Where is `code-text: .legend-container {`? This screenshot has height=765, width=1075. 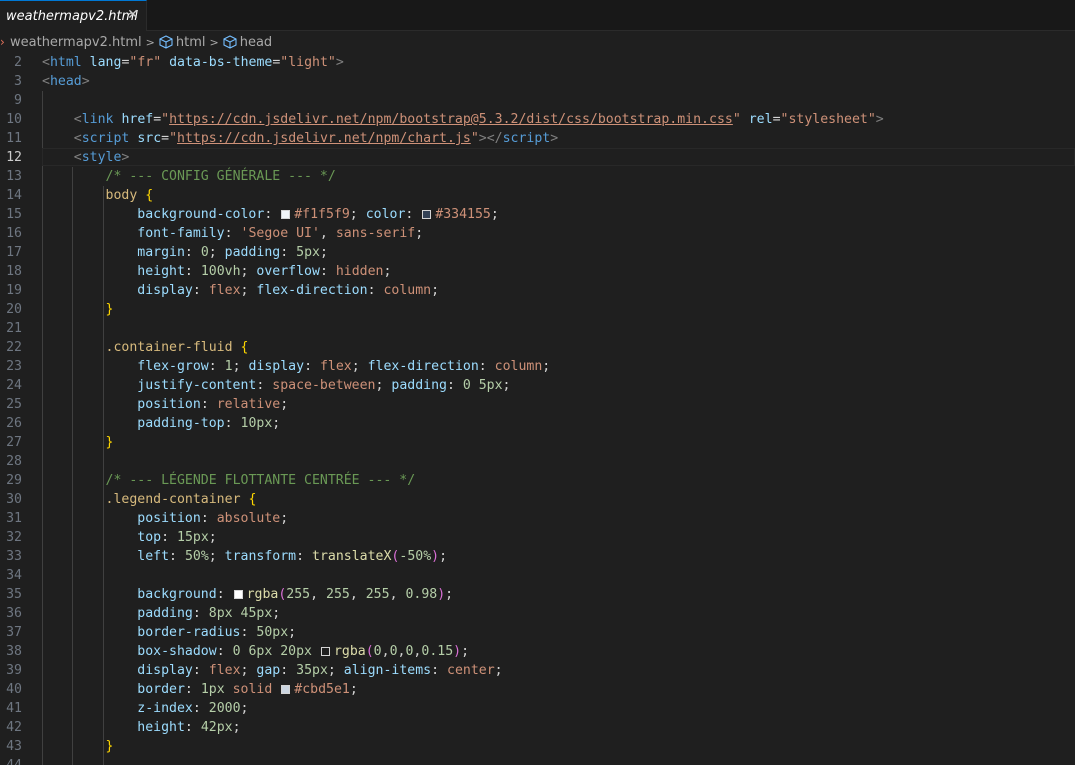
code-text: .legend-container { is located at coordinates (181, 499).